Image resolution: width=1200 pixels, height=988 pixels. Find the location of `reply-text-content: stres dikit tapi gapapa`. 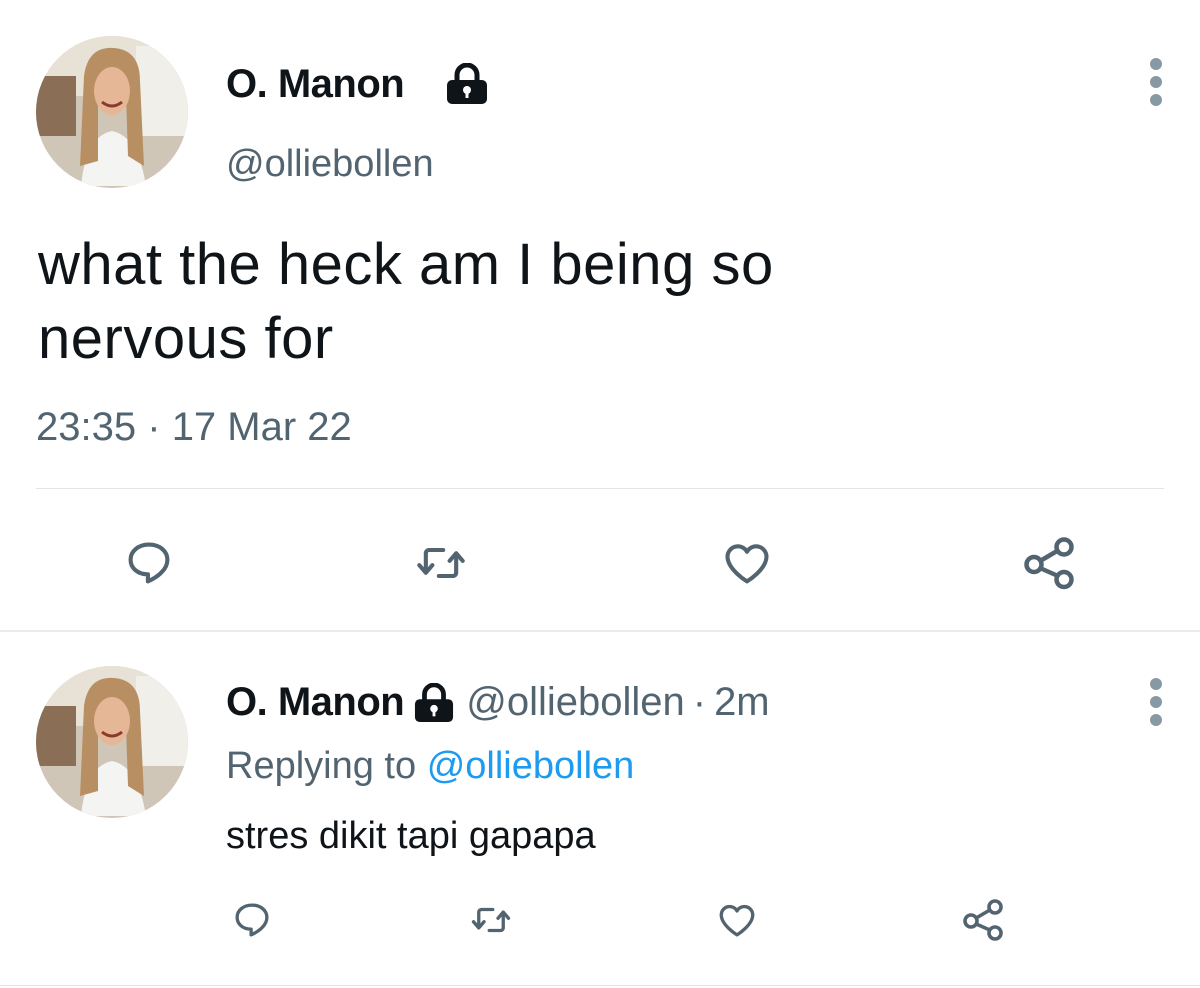

reply-text-content: stres dikit tapi gapapa is located at coordinates (411, 836).